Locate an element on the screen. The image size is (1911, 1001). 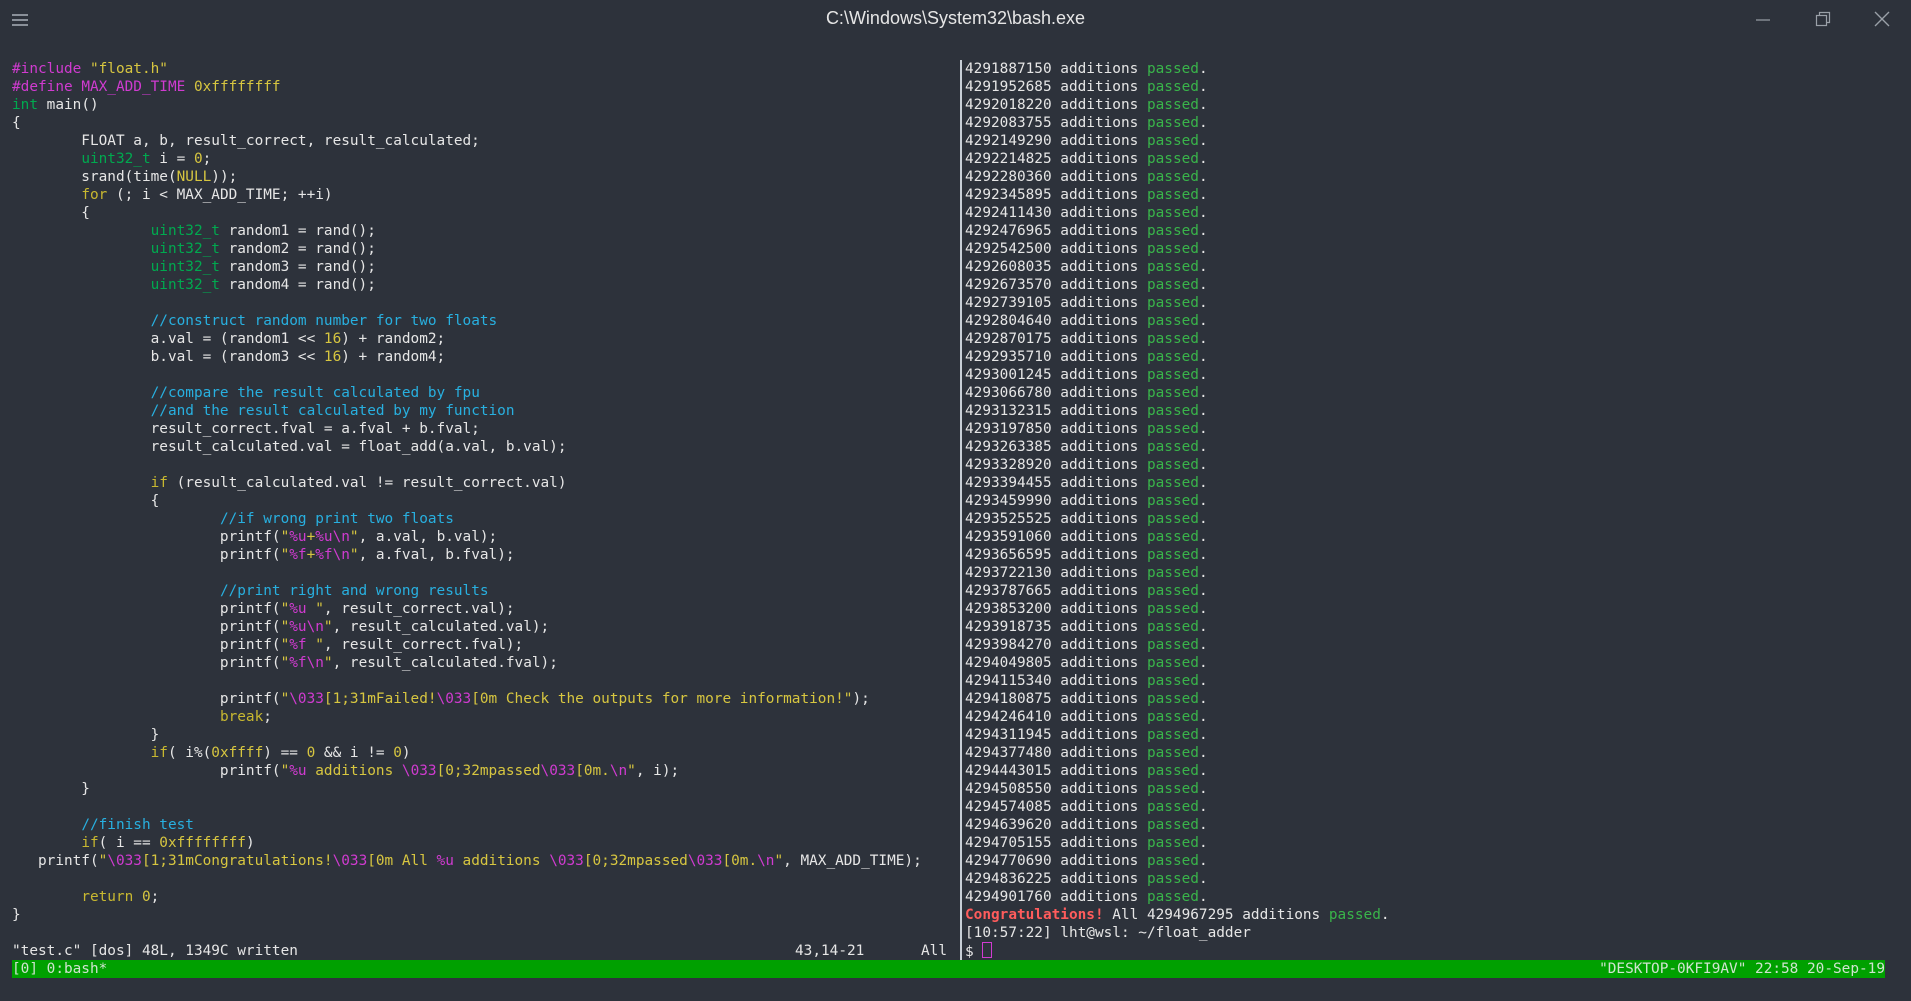
output-line: 4292673570 additions passed. is located at coordinates (1177, 285).